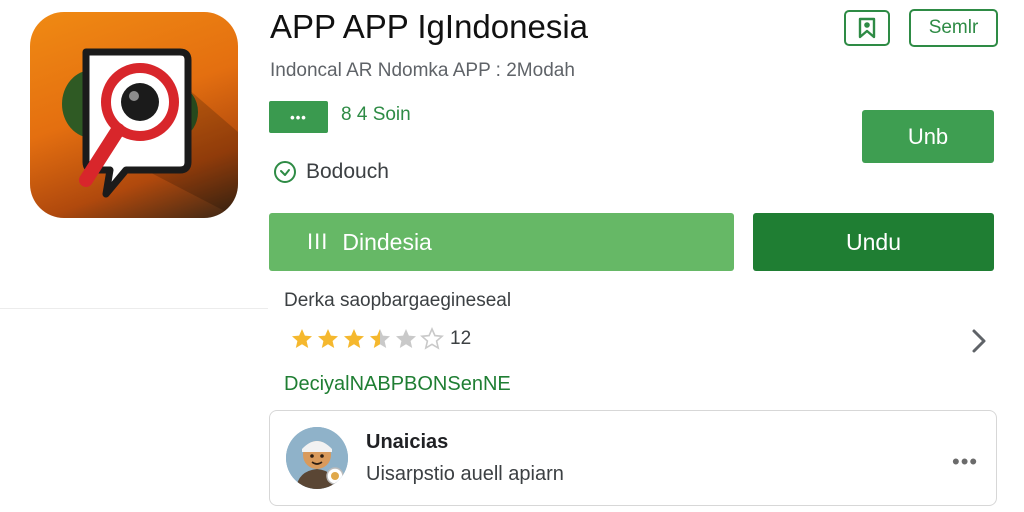  Describe the element at coordinates (429, 26) in the screenshot. I see `app-title: APP APP IgIndonesia` at that location.